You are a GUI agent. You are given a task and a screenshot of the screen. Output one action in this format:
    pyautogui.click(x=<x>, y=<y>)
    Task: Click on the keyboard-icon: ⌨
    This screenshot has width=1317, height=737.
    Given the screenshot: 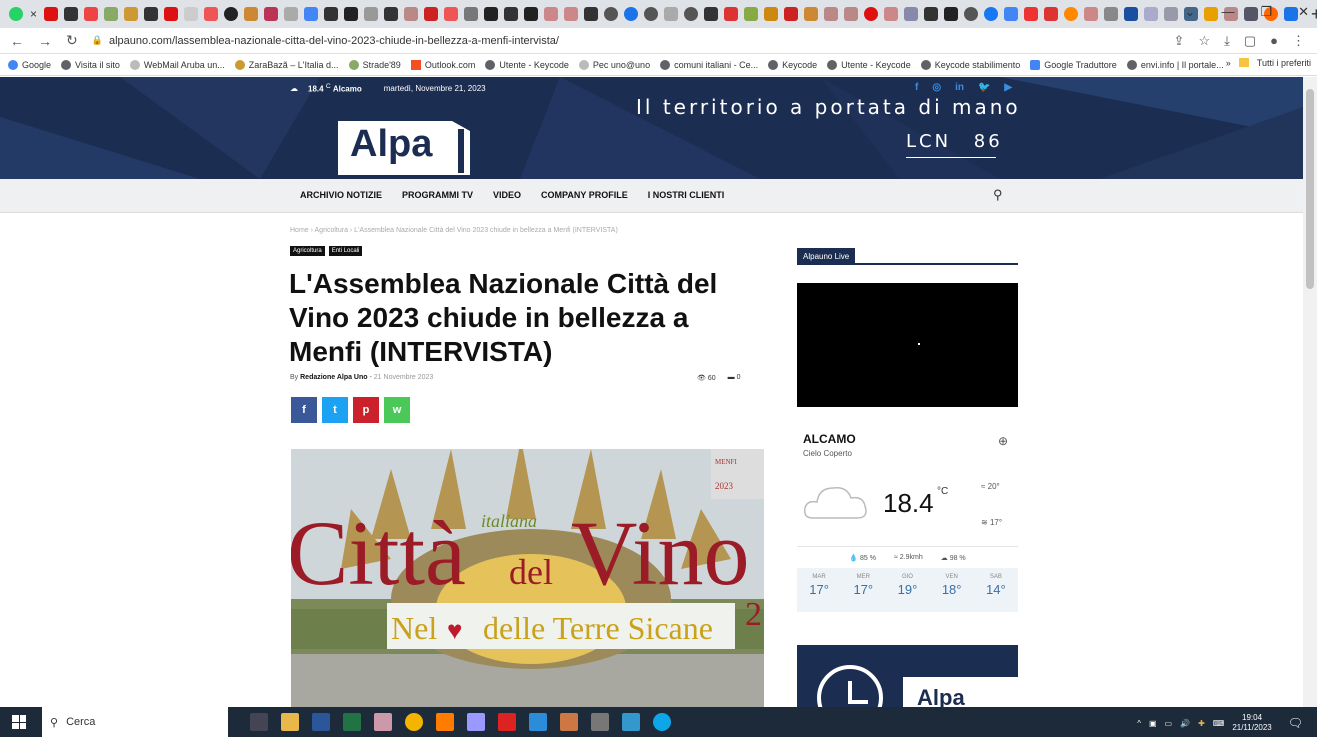 What is the action you would take?
    pyautogui.click(x=1219, y=723)
    